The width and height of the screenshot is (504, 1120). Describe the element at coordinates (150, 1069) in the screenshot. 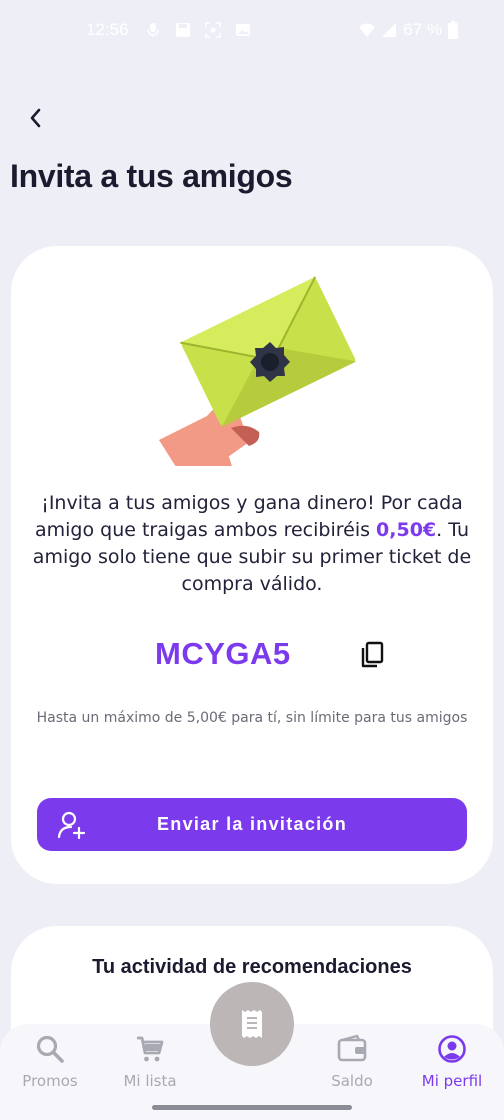

I see `nav-item-mi-lista: Mi lista` at that location.